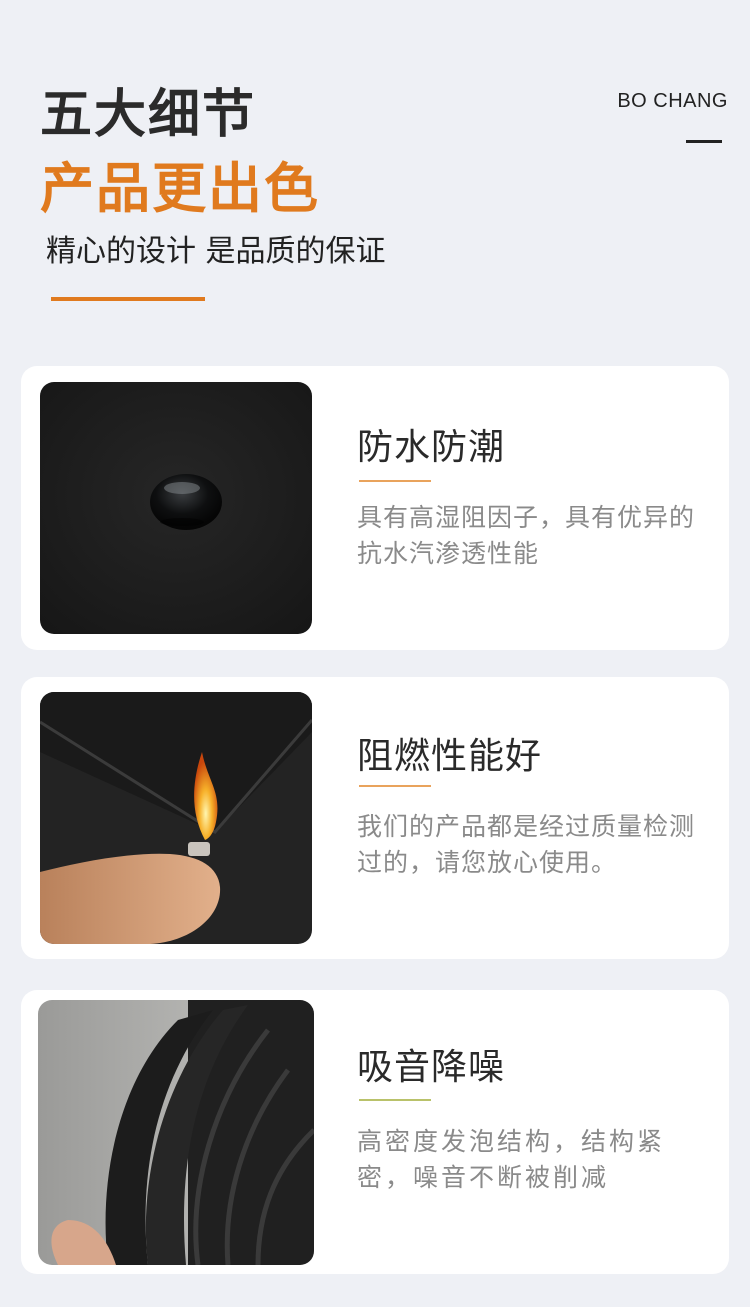 The width and height of the screenshot is (750, 1307). What do you see at coordinates (672, 101) in the screenshot?
I see `brand-name: BO CHANG` at bounding box center [672, 101].